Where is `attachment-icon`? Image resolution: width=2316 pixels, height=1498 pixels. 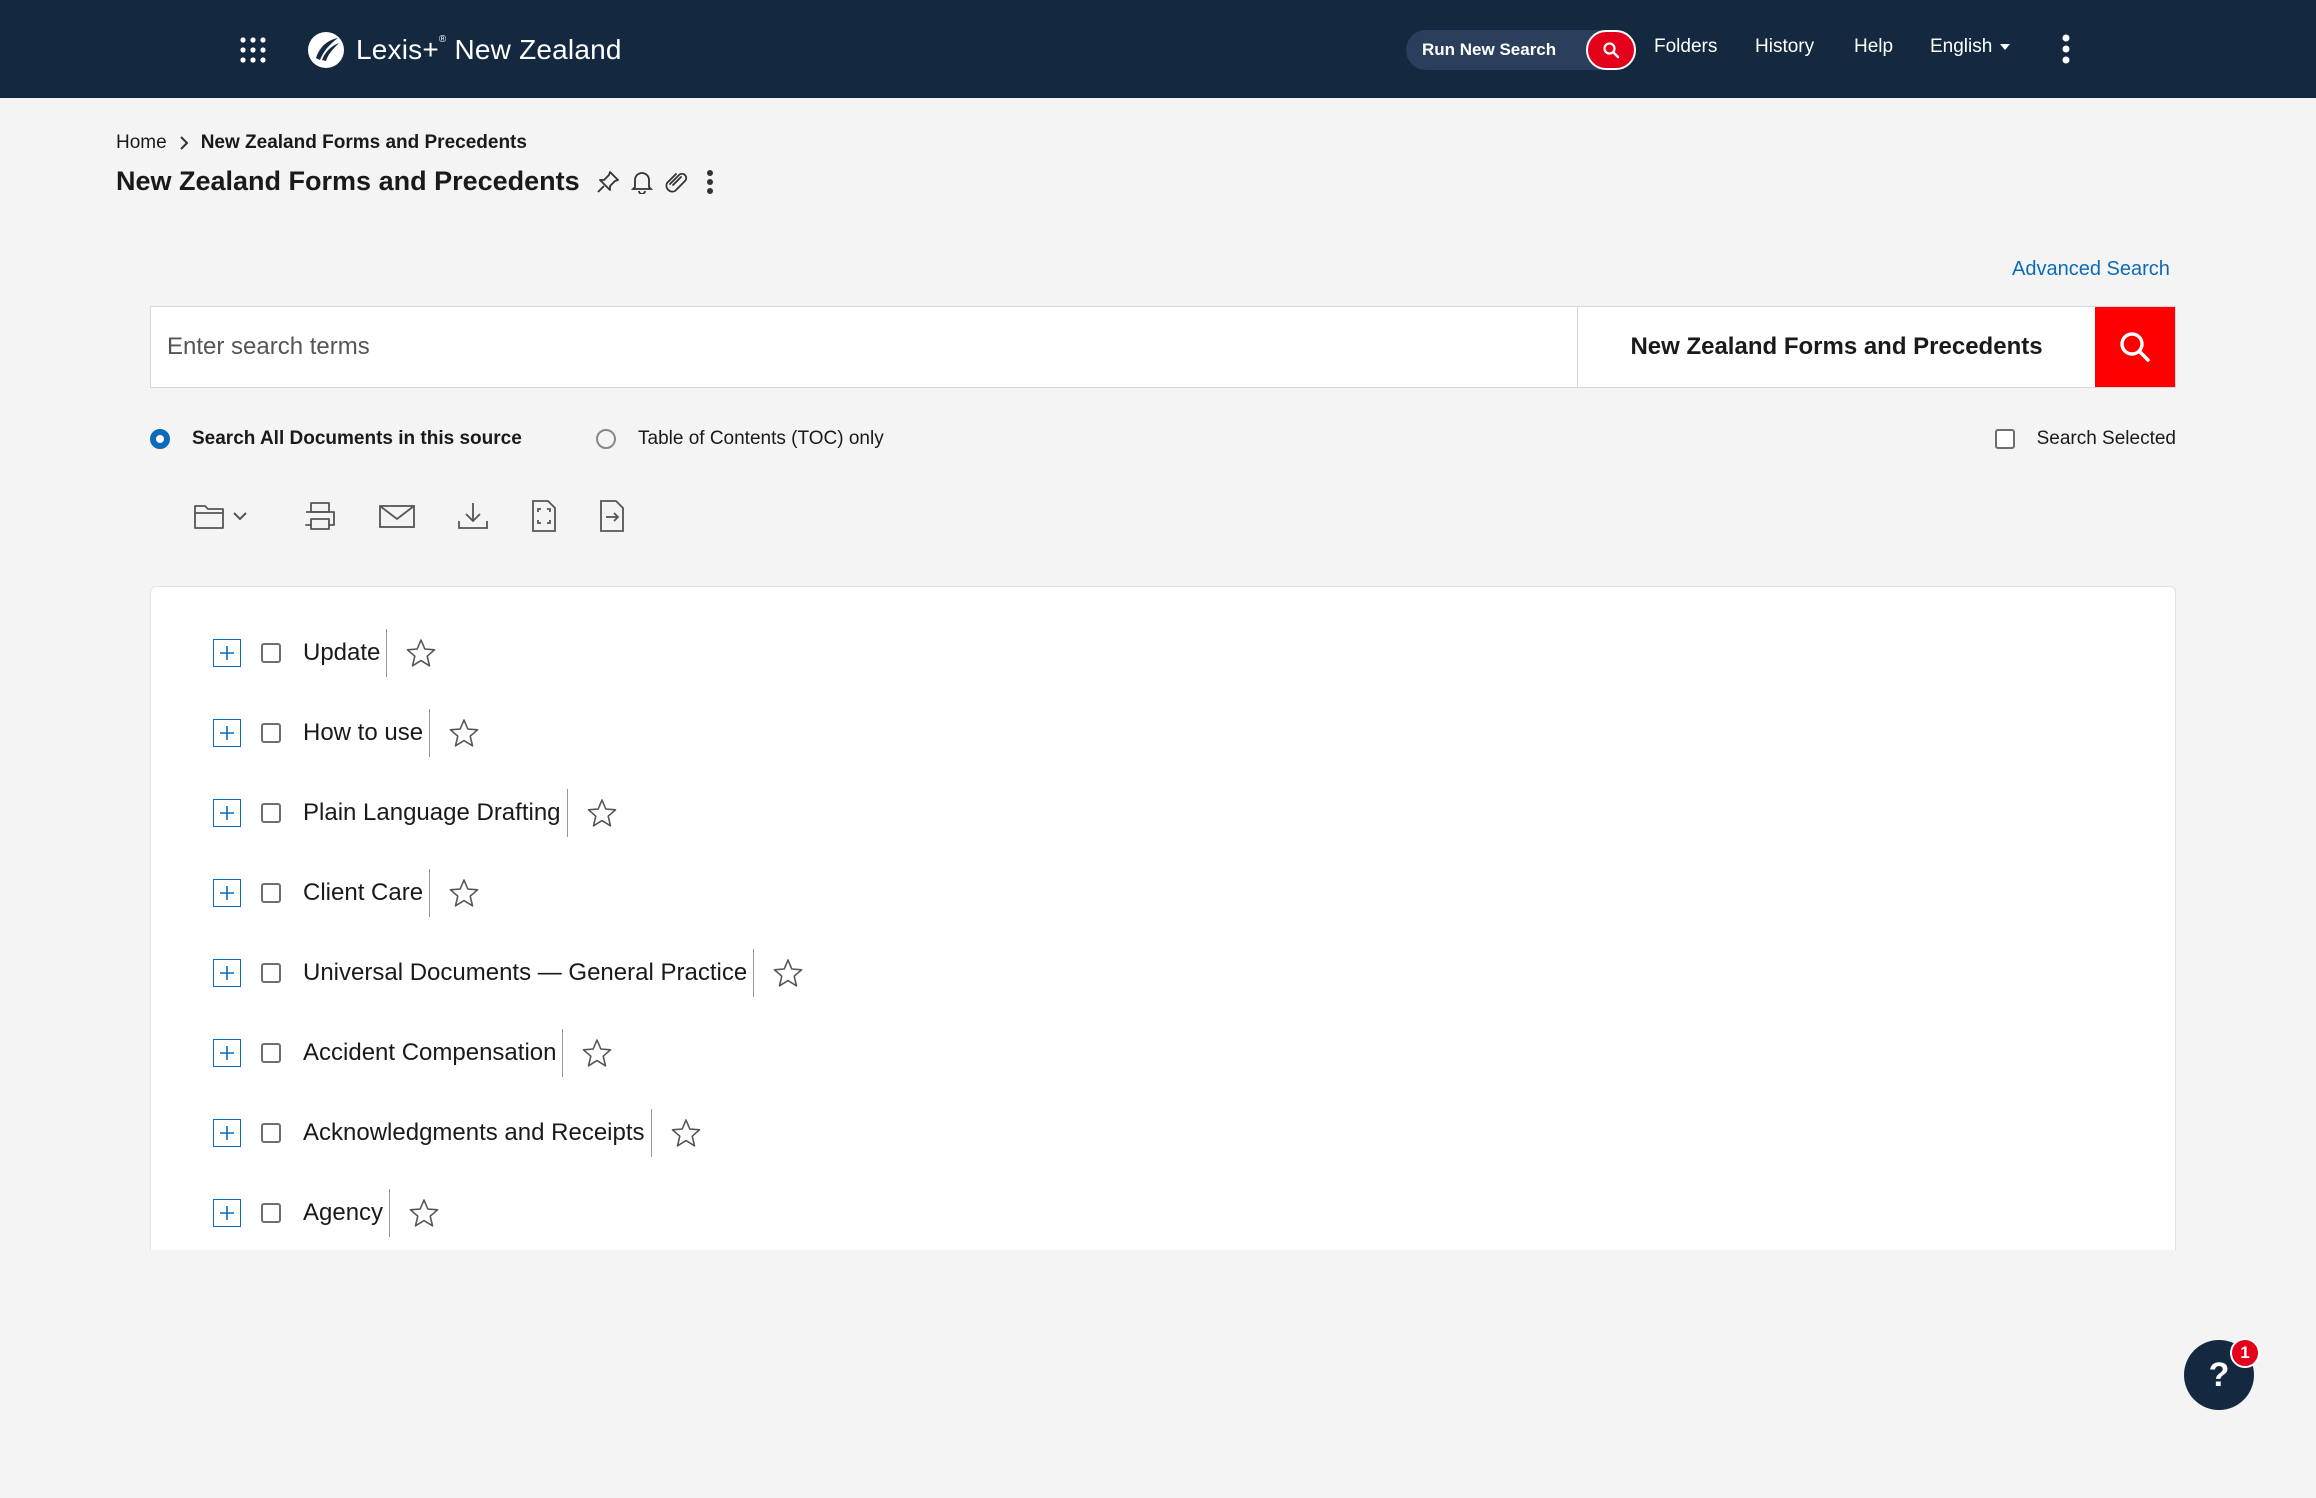 attachment-icon is located at coordinates (676, 182).